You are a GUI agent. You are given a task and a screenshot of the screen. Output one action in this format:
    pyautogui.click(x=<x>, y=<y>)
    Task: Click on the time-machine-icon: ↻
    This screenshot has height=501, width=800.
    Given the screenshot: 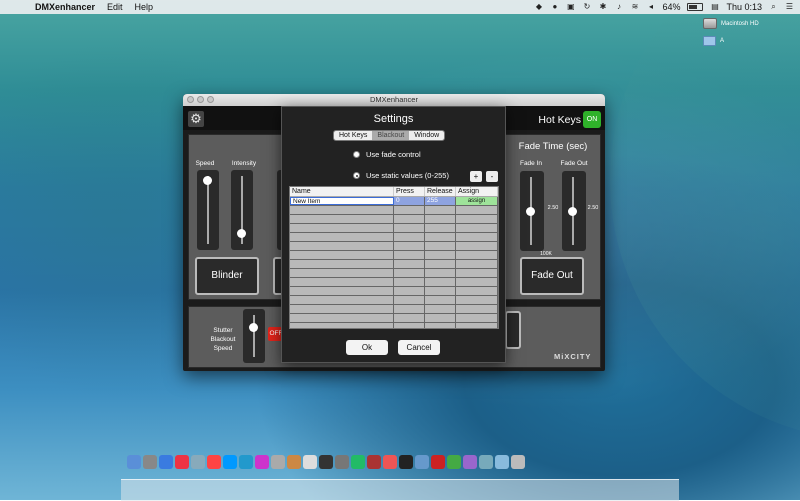 What is the action you would take?
    pyautogui.click(x=586, y=7)
    